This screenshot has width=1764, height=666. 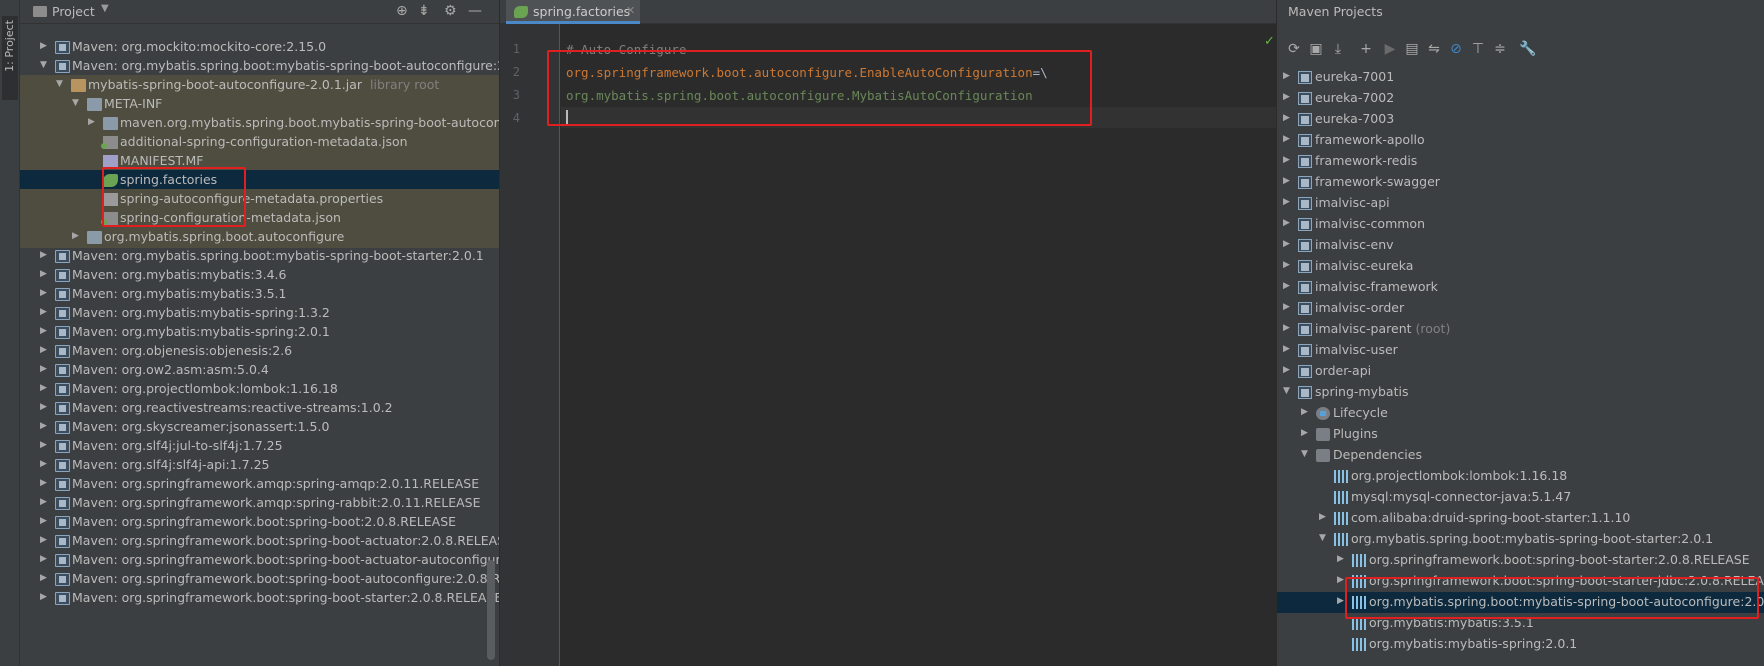 I want to click on maven-tree-row: ▶ imalvisc-api, so click(x=1520, y=203).